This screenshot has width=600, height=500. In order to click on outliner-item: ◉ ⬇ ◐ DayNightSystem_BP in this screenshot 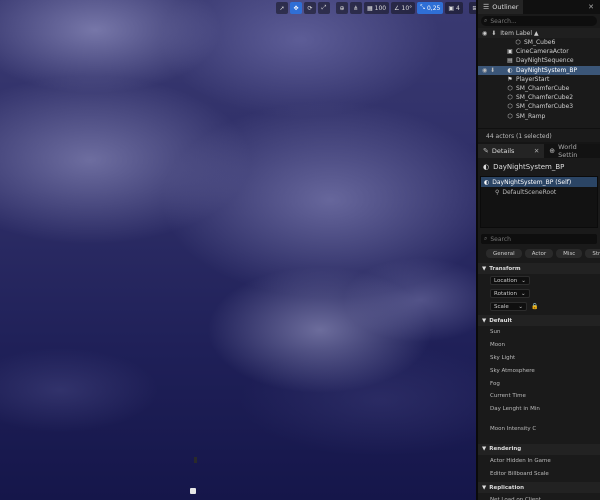, I will do `click(539, 70)`.